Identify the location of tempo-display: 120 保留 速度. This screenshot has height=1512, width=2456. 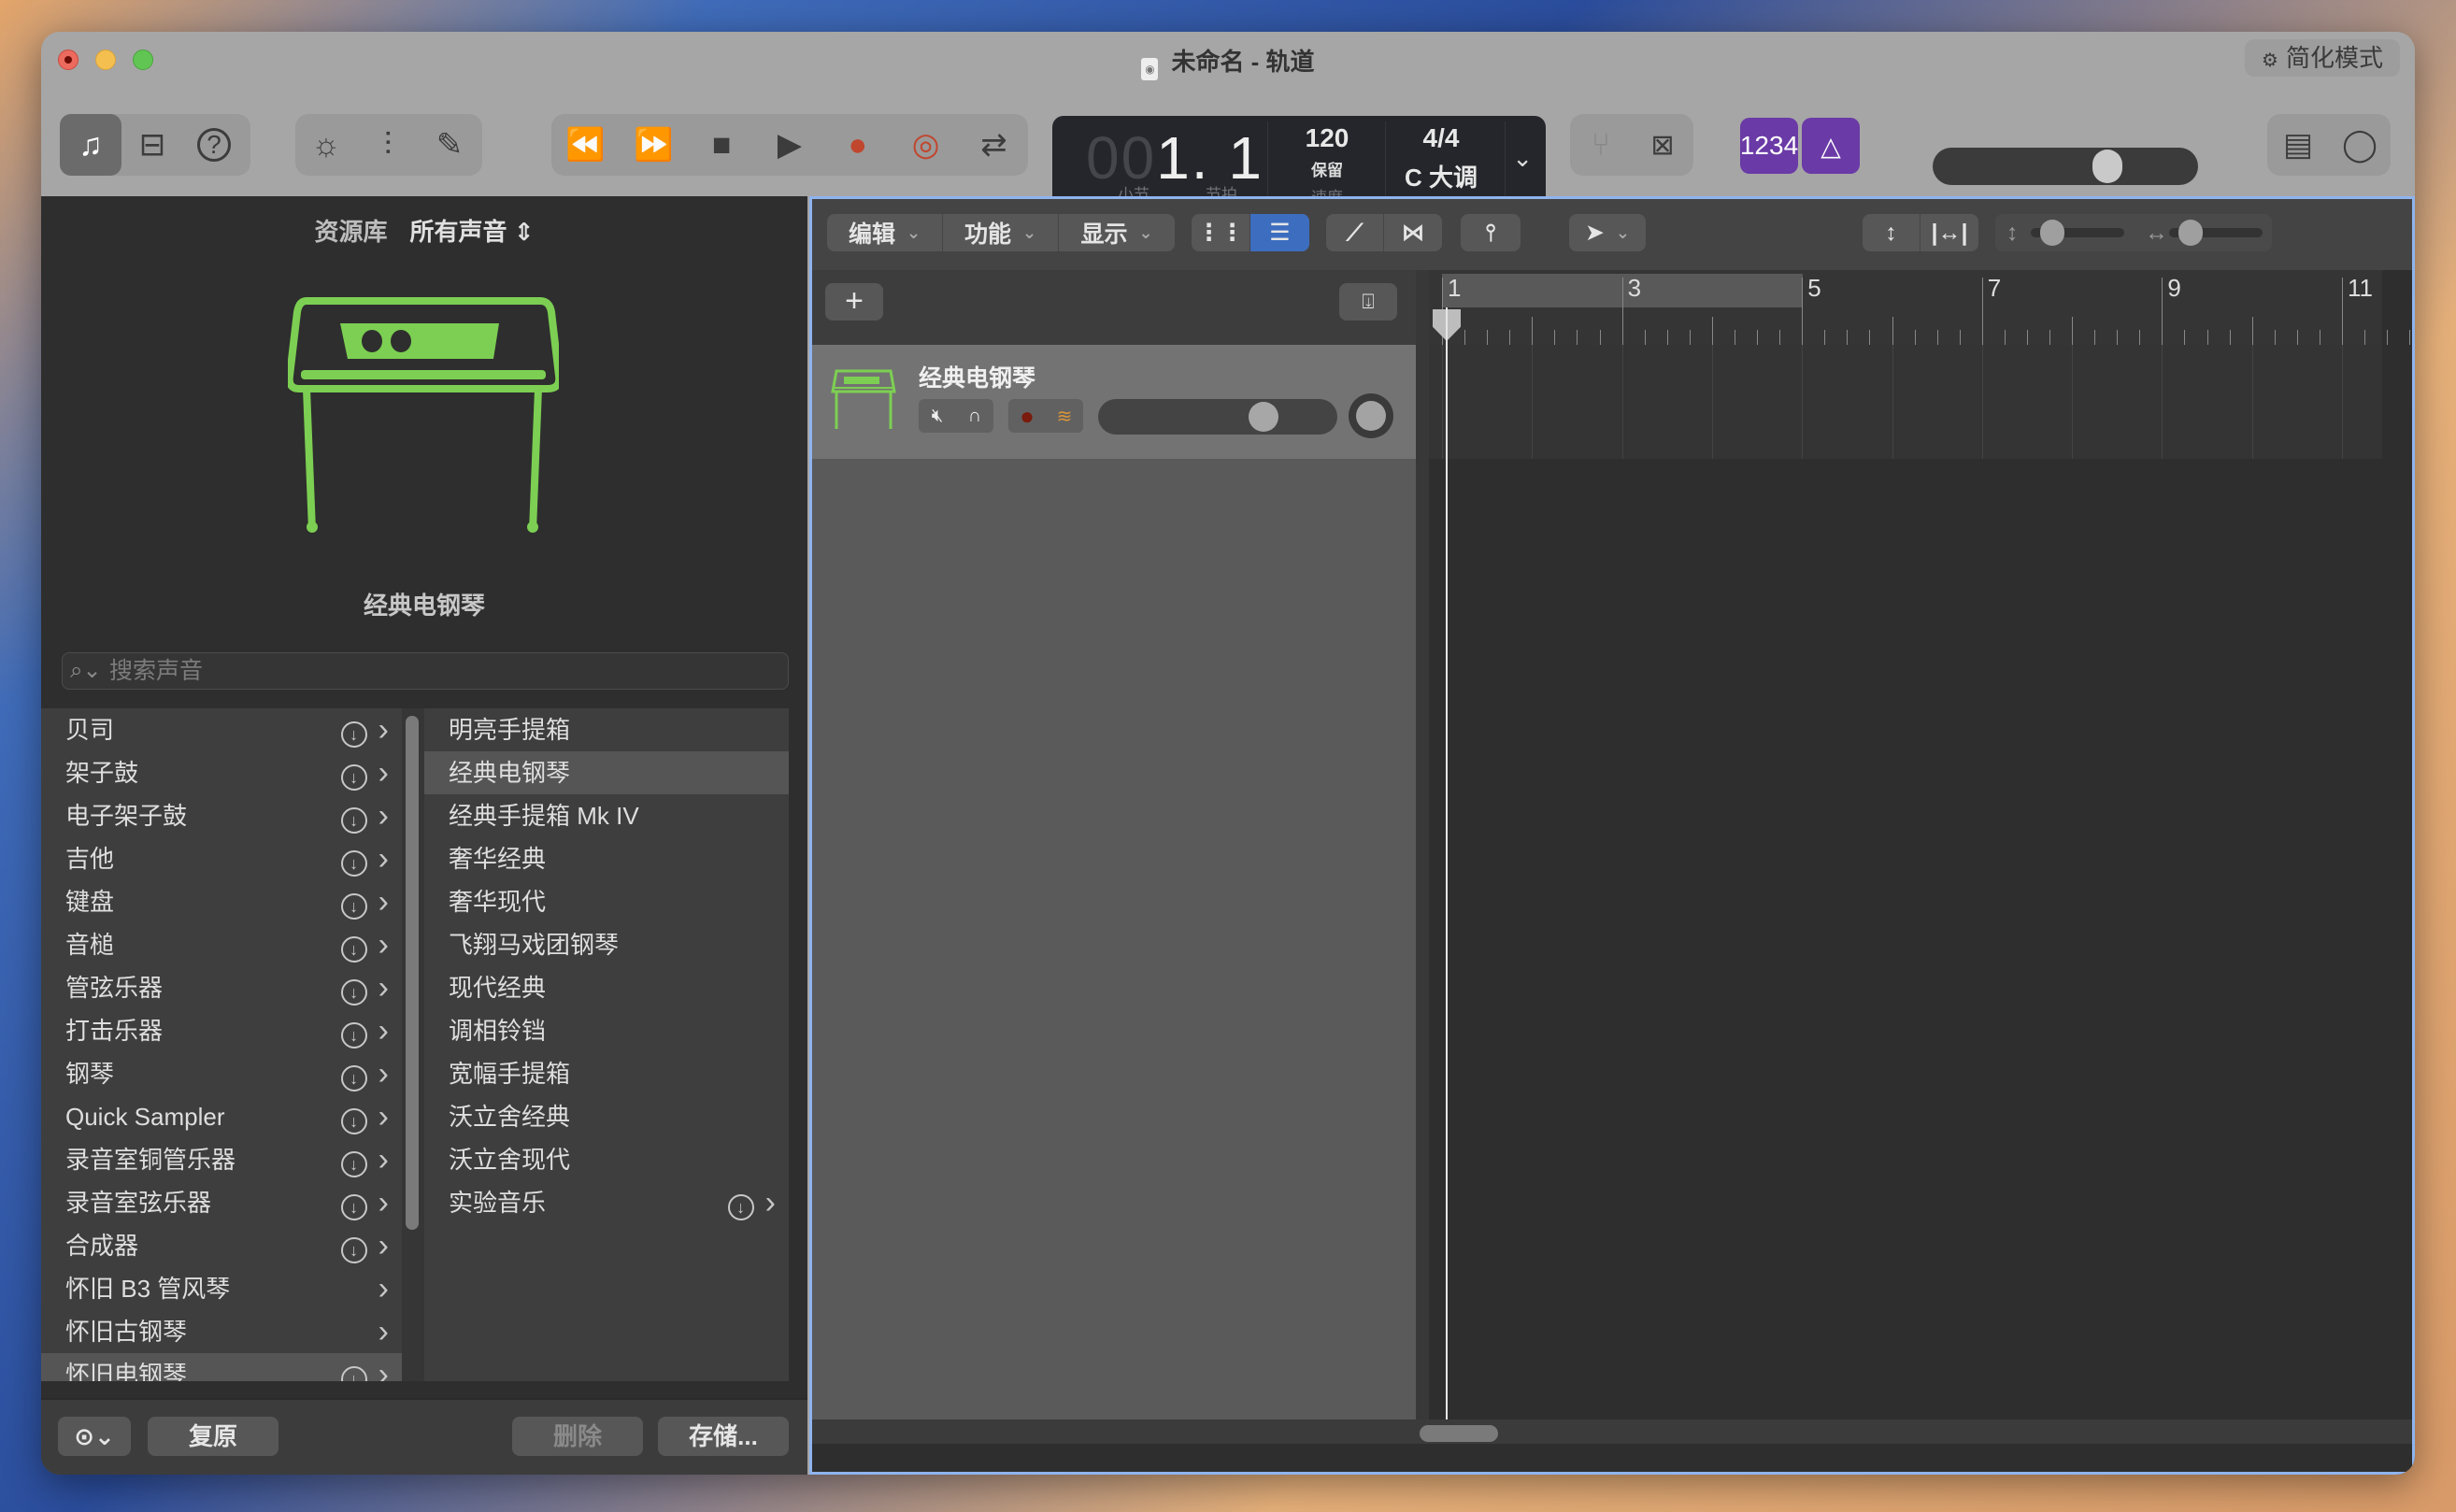
(1327, 165).